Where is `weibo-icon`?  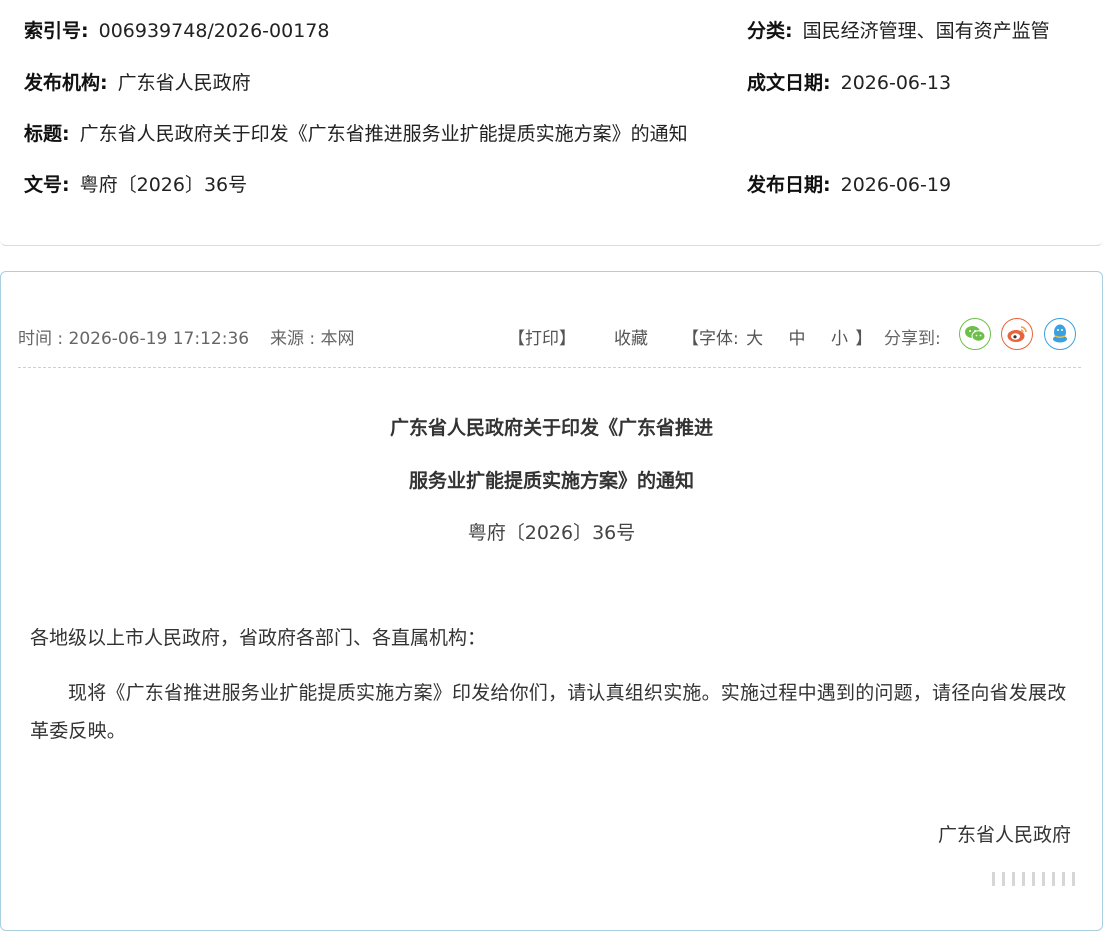
weibo-icon is located at coordinates (1017, 334).